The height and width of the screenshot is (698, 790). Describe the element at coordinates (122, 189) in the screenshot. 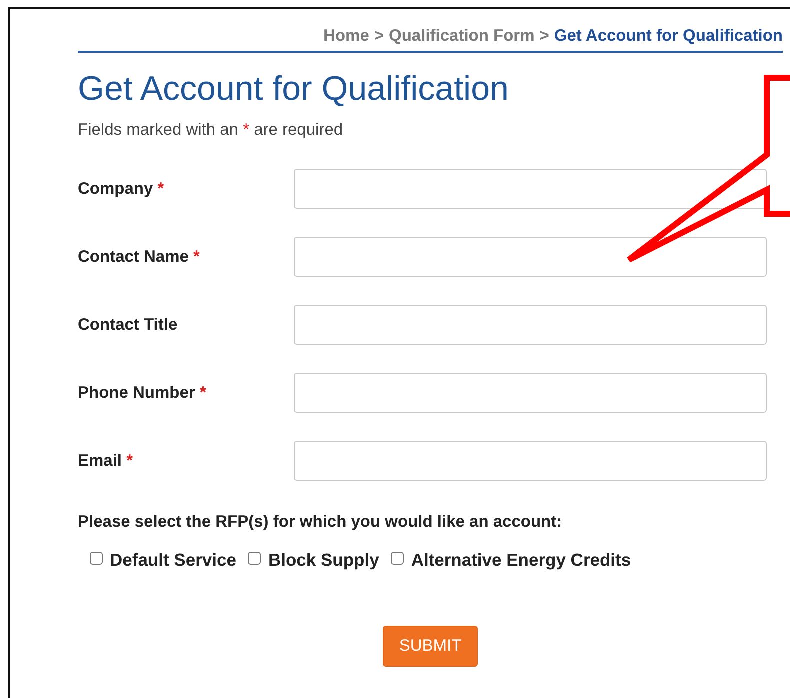

I see `field-label: Company *` at that location.